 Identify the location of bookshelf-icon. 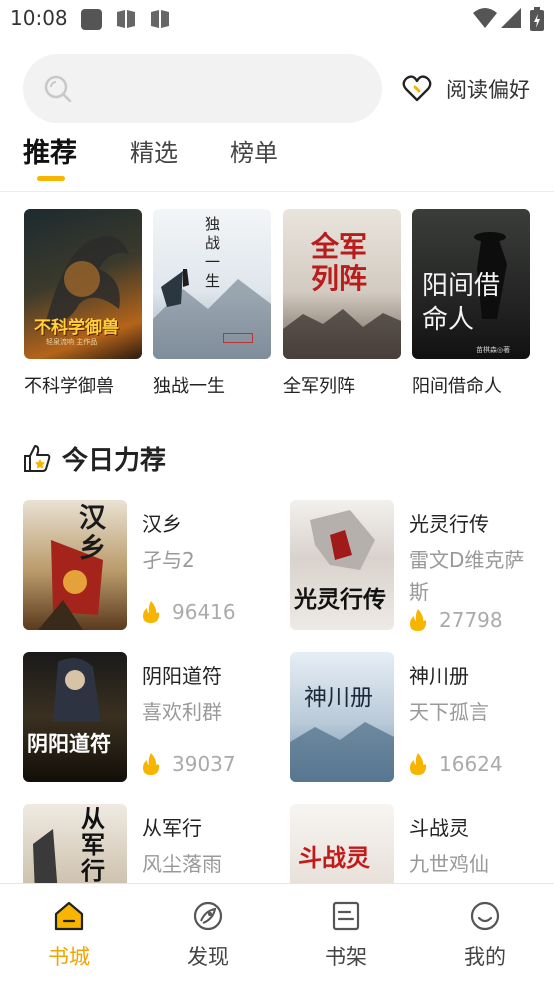
(346, 916).